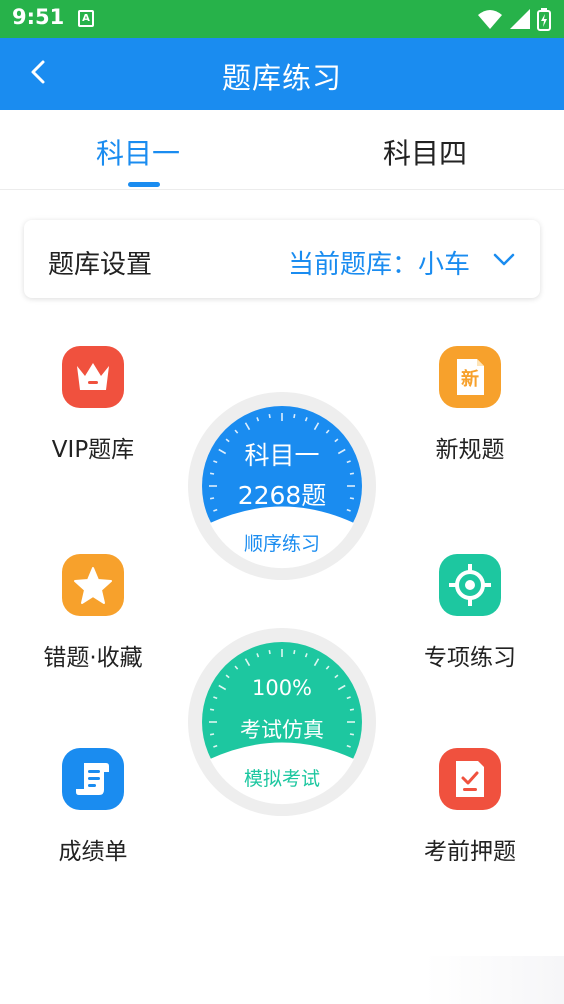  What do you see at coordinates (144, 184) in the screenshot?
I see `active-tab-indicator` at bounding box center [144, 184].